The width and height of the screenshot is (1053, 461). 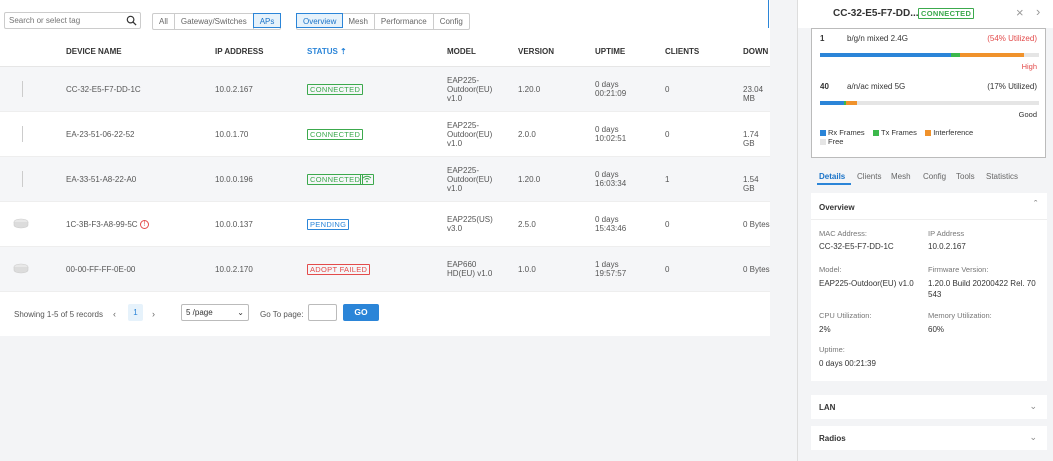 I want to click on device-name: 1C-3B-F3-A8-99-5C !, so click(x=107, y=225).